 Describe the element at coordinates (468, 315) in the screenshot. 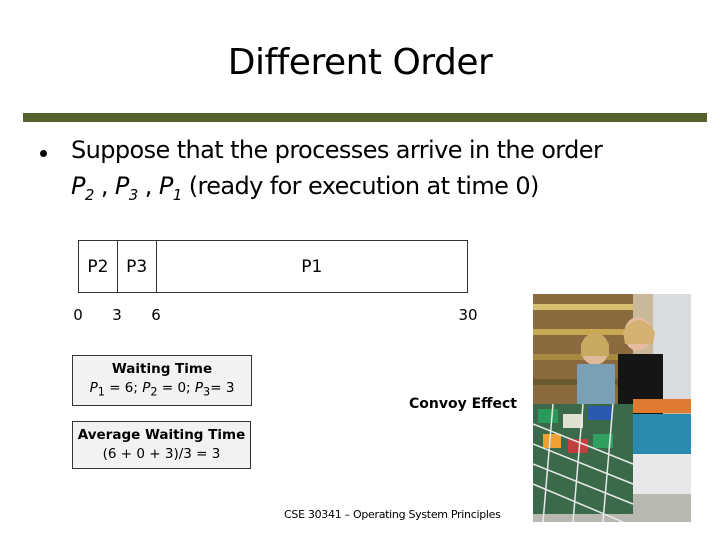

I see `gantt-tick-label: 30` at that location.